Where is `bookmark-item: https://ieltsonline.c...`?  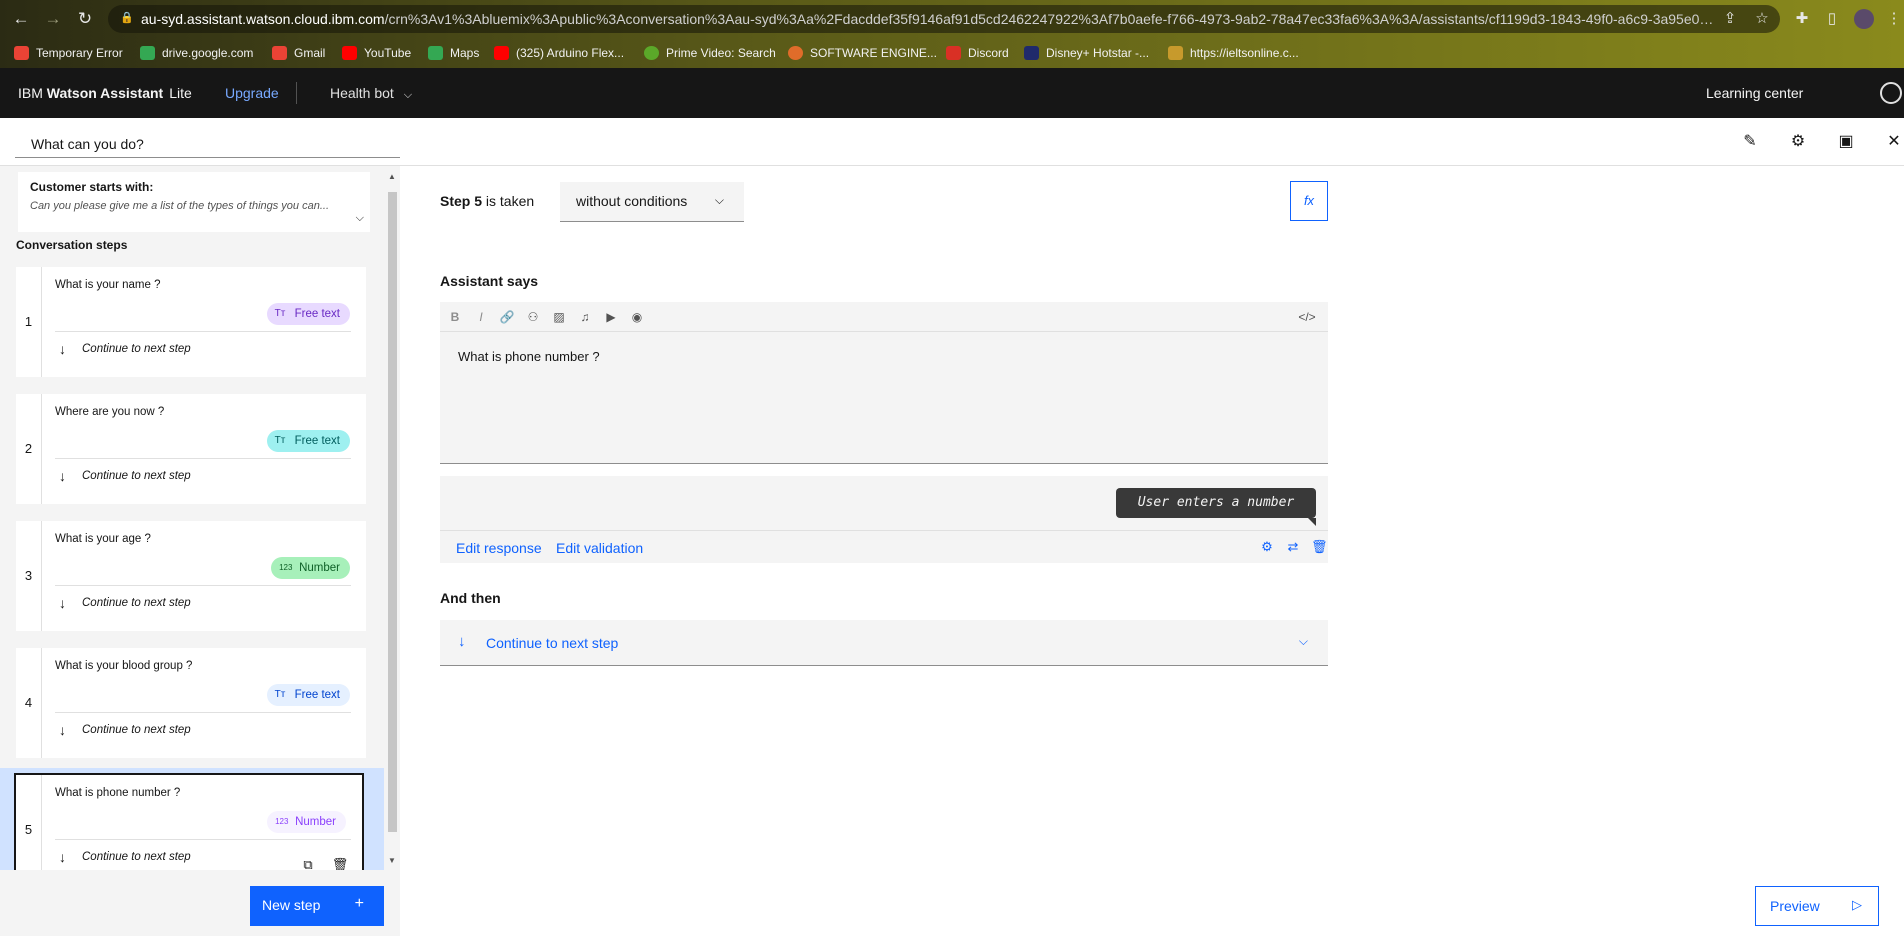
bookmark-item: https://ieltsonline.c... is located at coordinates (1233, 53).